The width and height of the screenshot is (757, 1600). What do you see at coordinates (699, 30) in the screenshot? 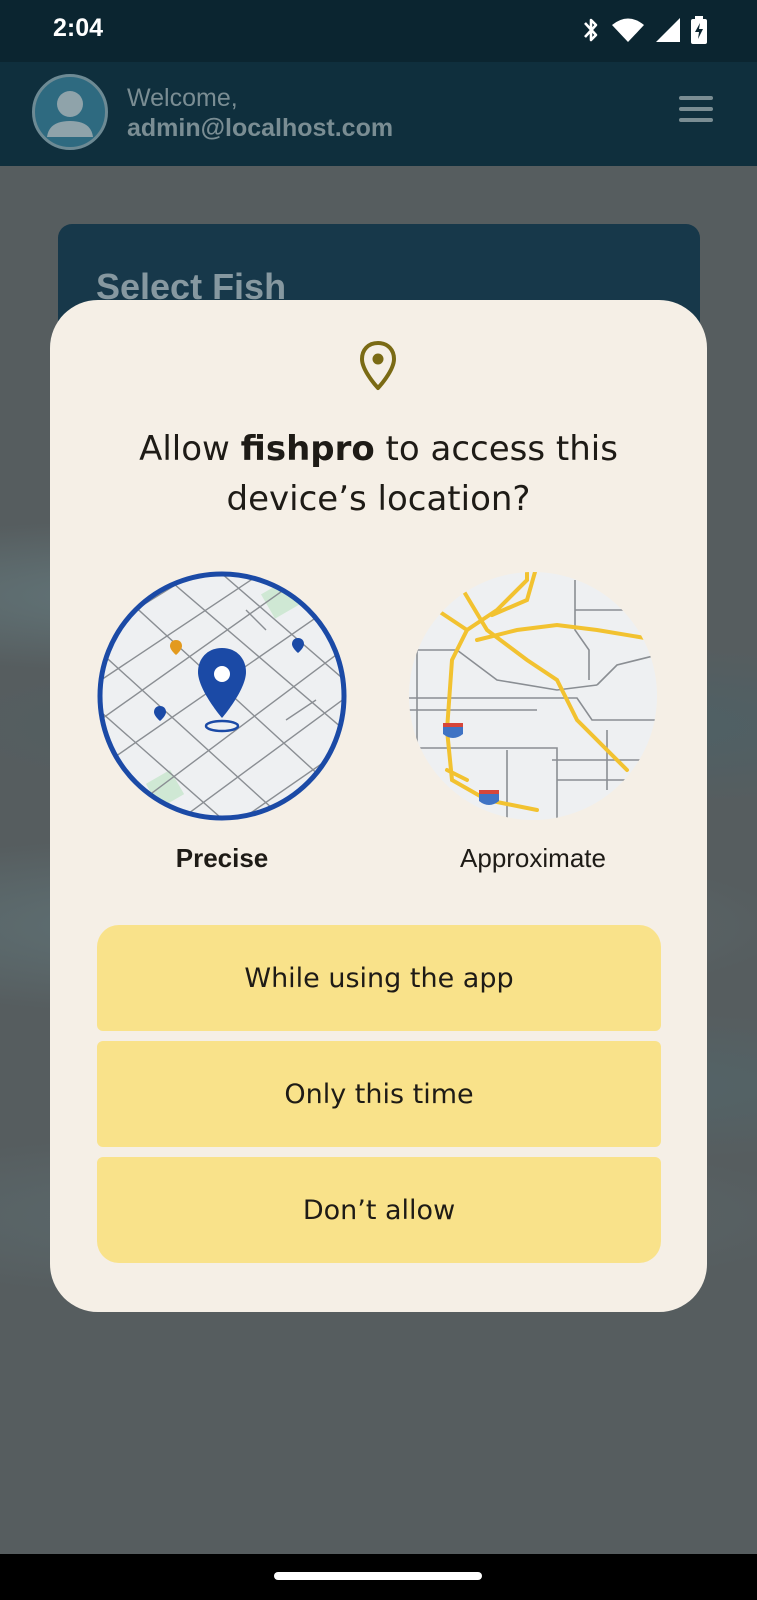
I see `battery-charging-icon` at bounding box center [699, 30].